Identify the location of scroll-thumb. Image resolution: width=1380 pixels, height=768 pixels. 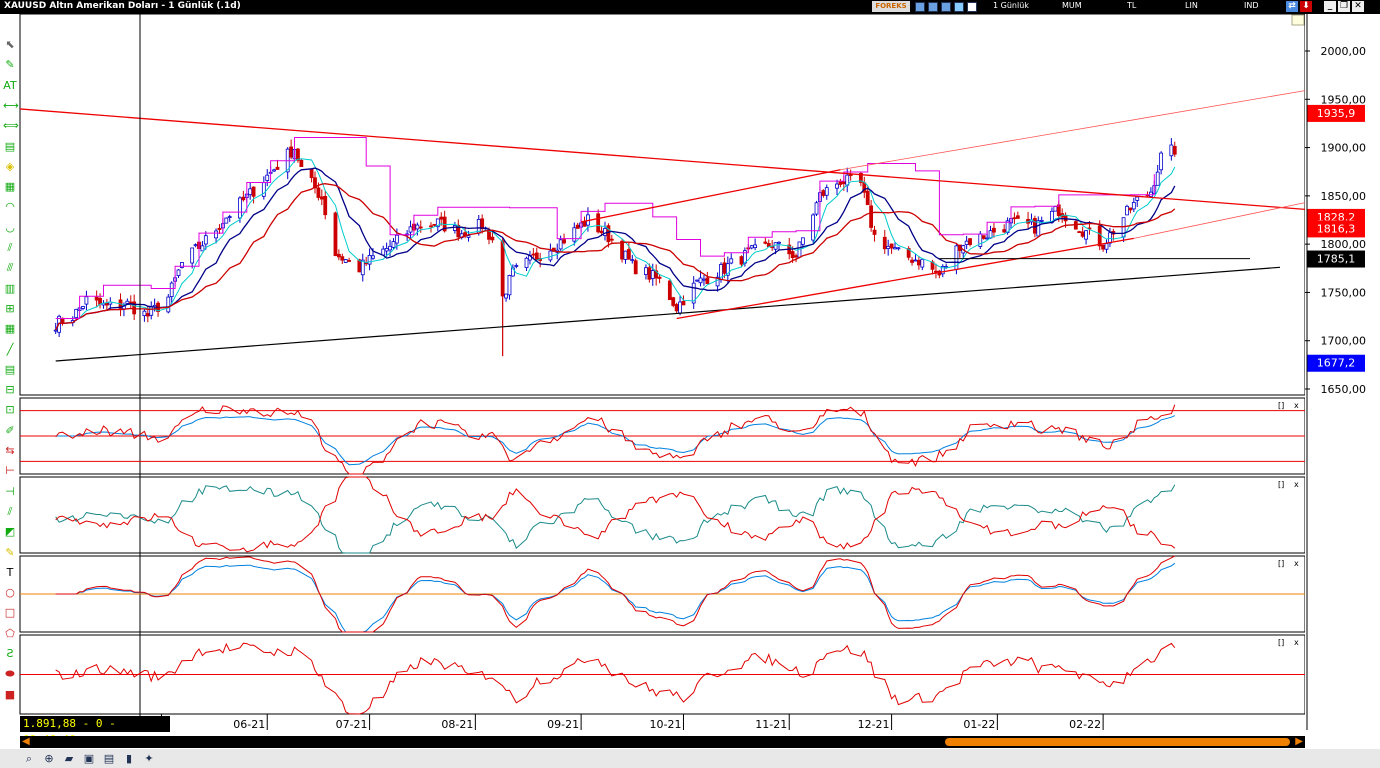
(1117, 742).